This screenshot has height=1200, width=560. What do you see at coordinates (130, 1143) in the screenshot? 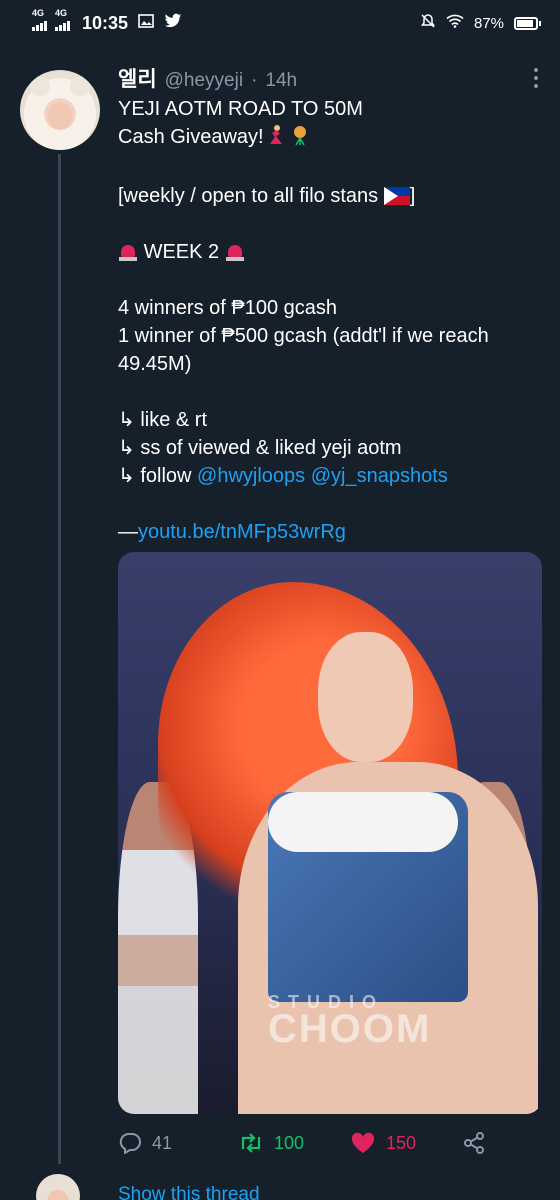
I see `reply-icon` at bounding box center [130, 1143].